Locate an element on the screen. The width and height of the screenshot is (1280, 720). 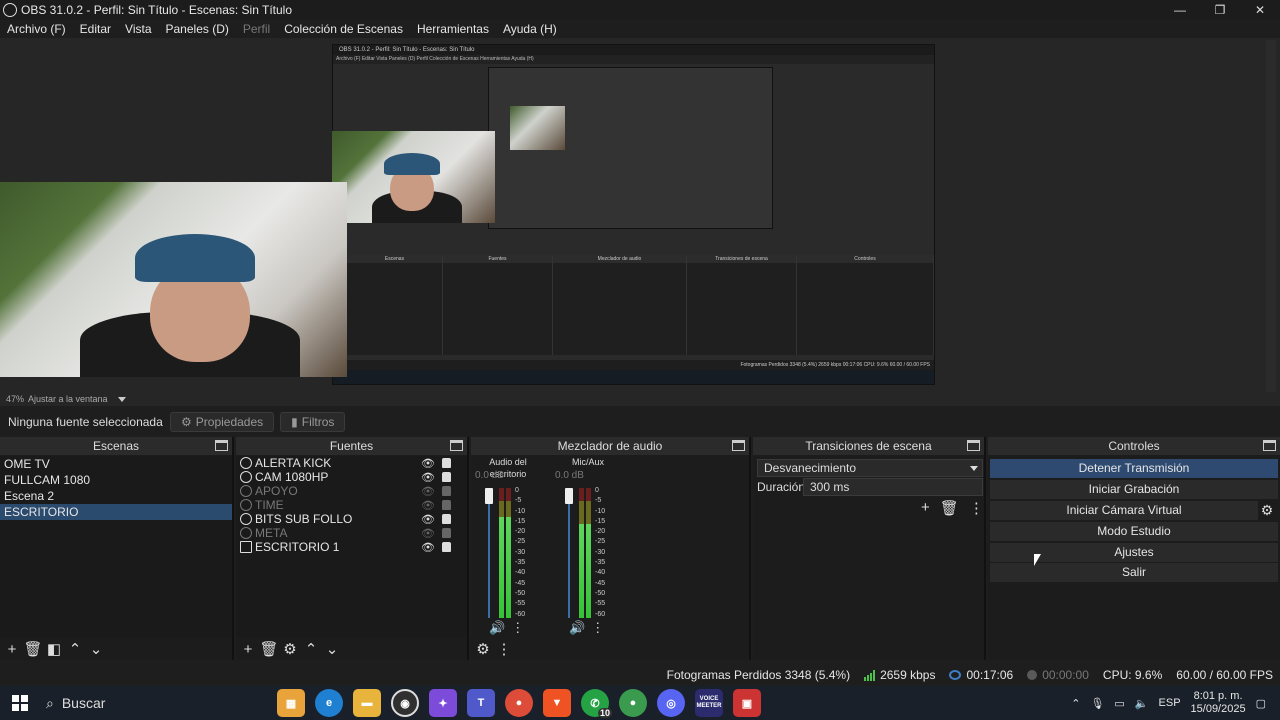
whatsapp-icon: ✆ 10 is located at coordinates (596, 703).